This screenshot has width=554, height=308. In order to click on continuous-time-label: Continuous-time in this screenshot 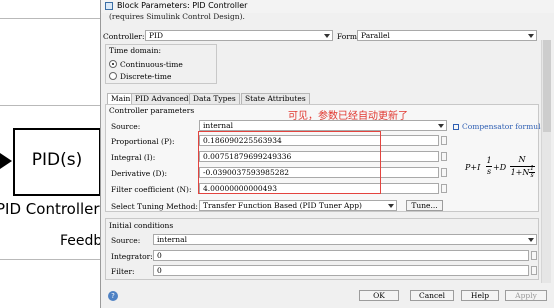, I will do `click(151, 64)`.